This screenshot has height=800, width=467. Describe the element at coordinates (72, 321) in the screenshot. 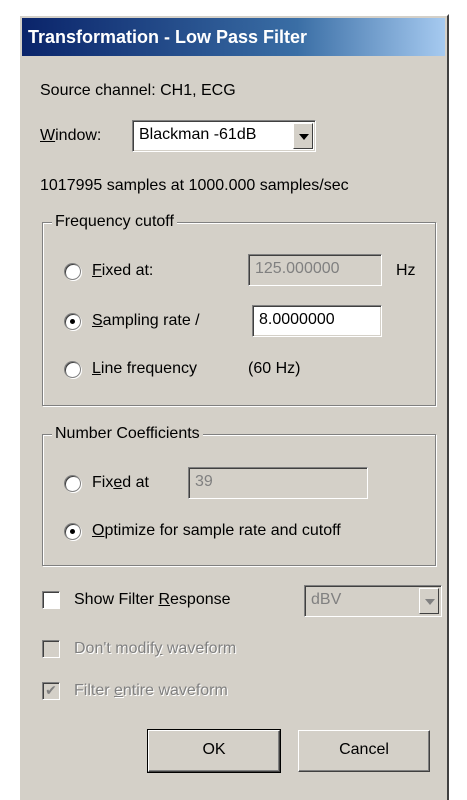

I see `radio-sampling-rate` at that location.